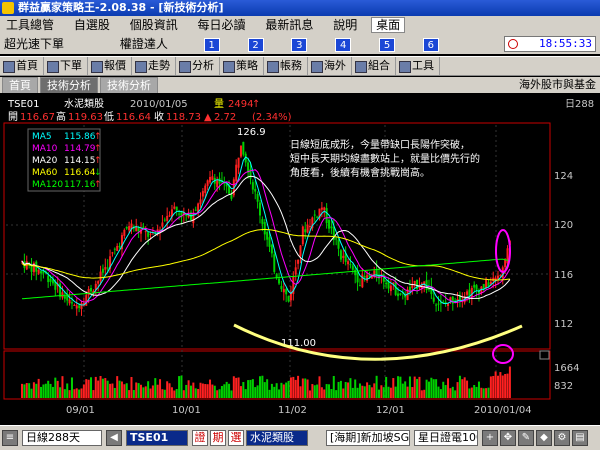  I want to click on order-button: 下單, so click(66, 66).